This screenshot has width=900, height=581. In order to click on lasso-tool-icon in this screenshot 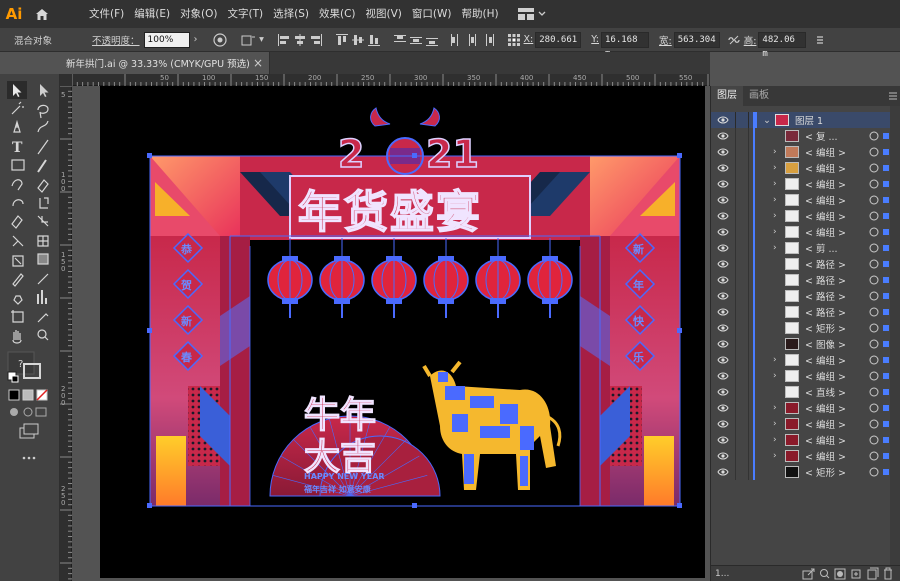, I will do `click(43, 110)`.